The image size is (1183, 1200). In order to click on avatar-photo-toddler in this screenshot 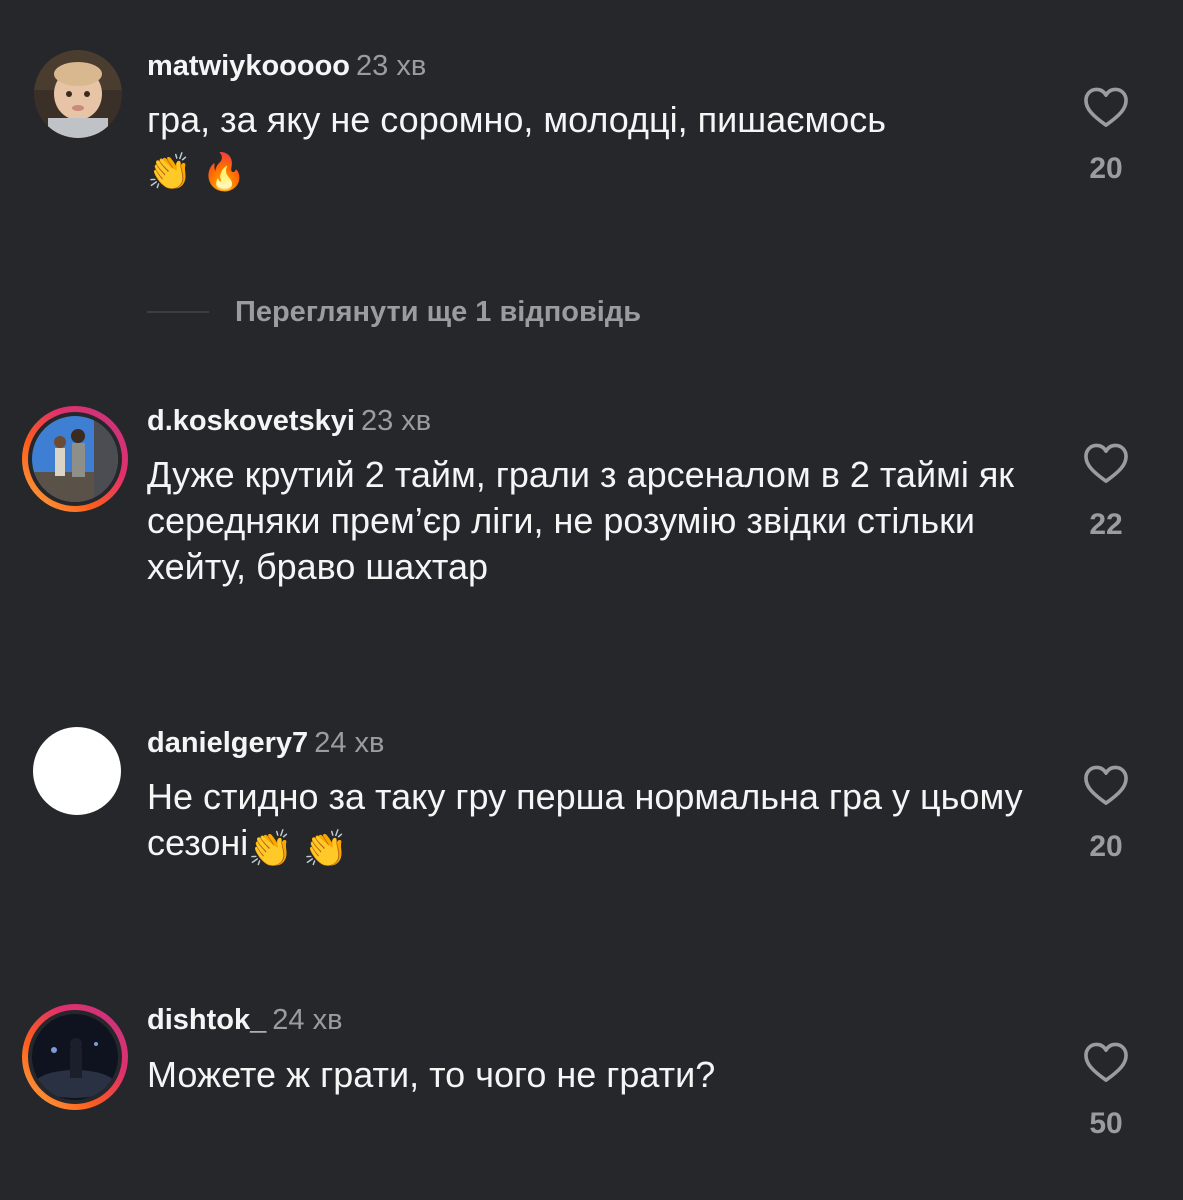, I will do `click(78, 94)`.